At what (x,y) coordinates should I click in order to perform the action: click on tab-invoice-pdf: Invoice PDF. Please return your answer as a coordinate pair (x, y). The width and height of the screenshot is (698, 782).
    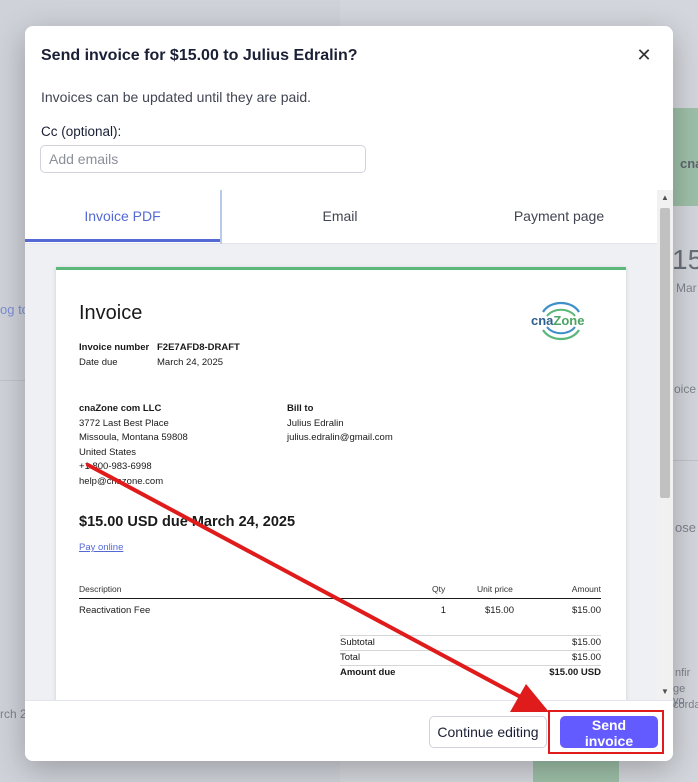
    Looking at the image, I should click on (122, 216).